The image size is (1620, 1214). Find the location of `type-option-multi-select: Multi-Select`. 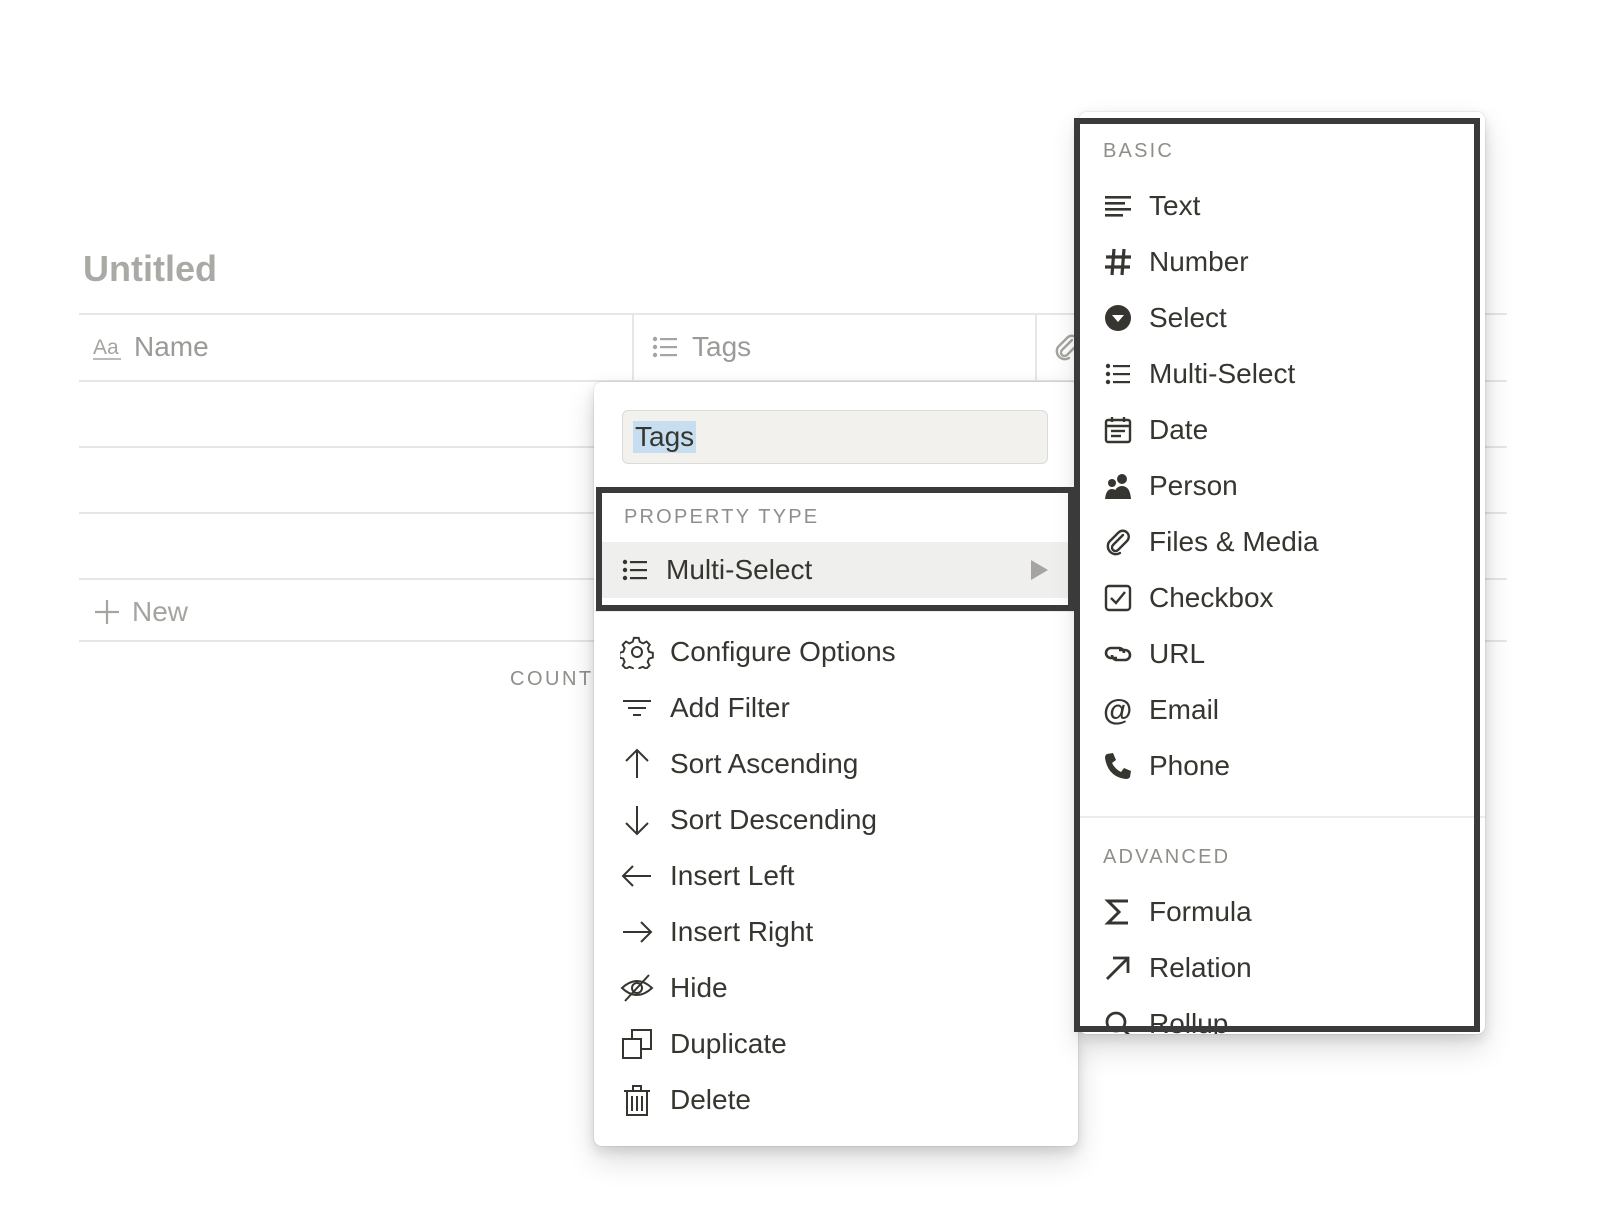

type-option-multi-select: Multi-Select is located at coordinates (1199, 374).